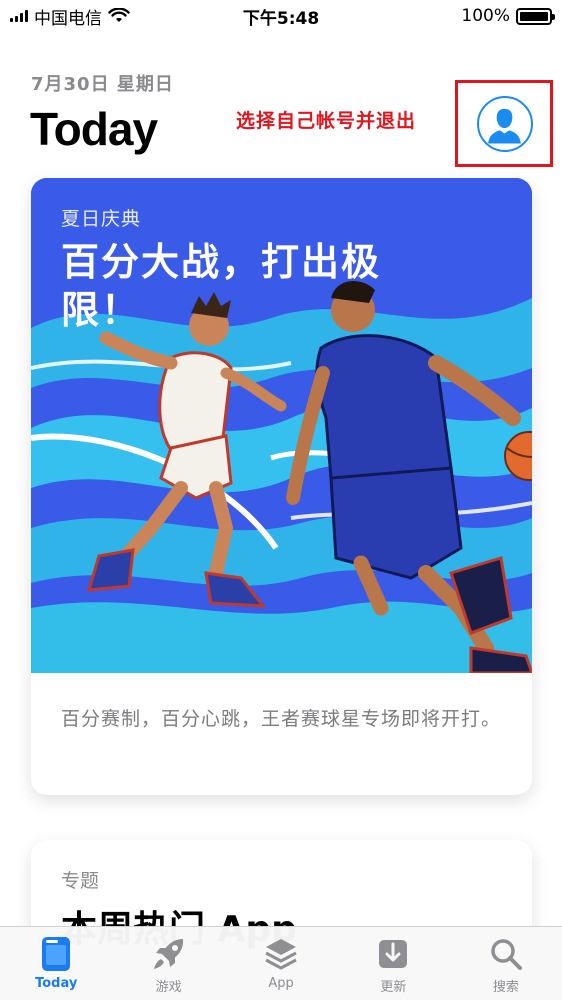 The image size is (562, 1000). I want to click on rocket-icon, so click(168, 954).